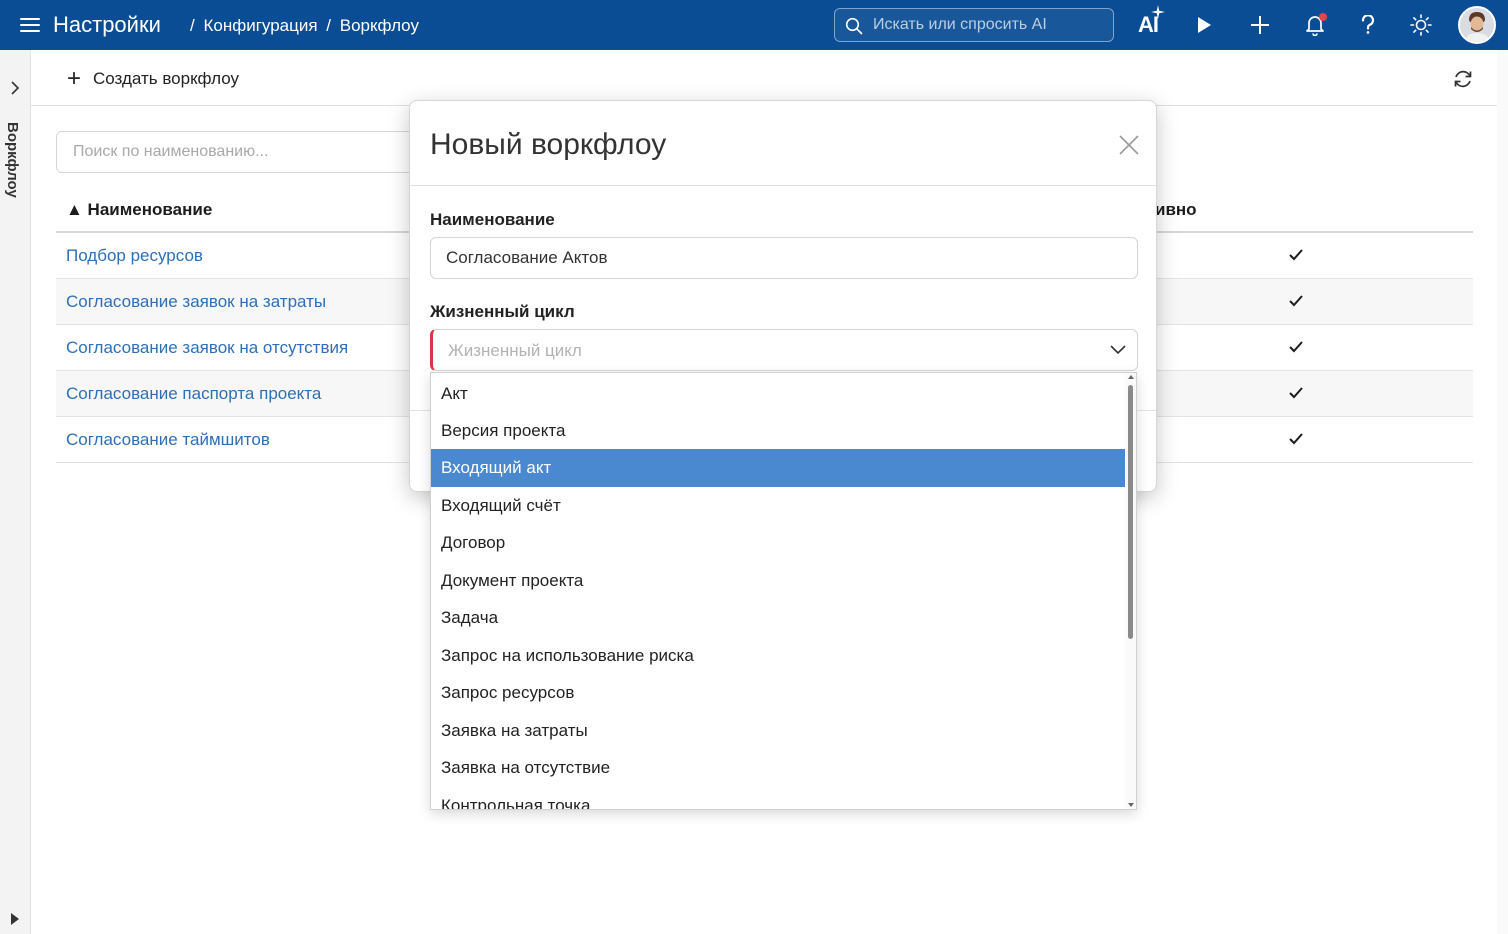 Image resolution: width=1508 pixels, height=934 pixels. I want to click on refresh-icon, so click(1463, 79).